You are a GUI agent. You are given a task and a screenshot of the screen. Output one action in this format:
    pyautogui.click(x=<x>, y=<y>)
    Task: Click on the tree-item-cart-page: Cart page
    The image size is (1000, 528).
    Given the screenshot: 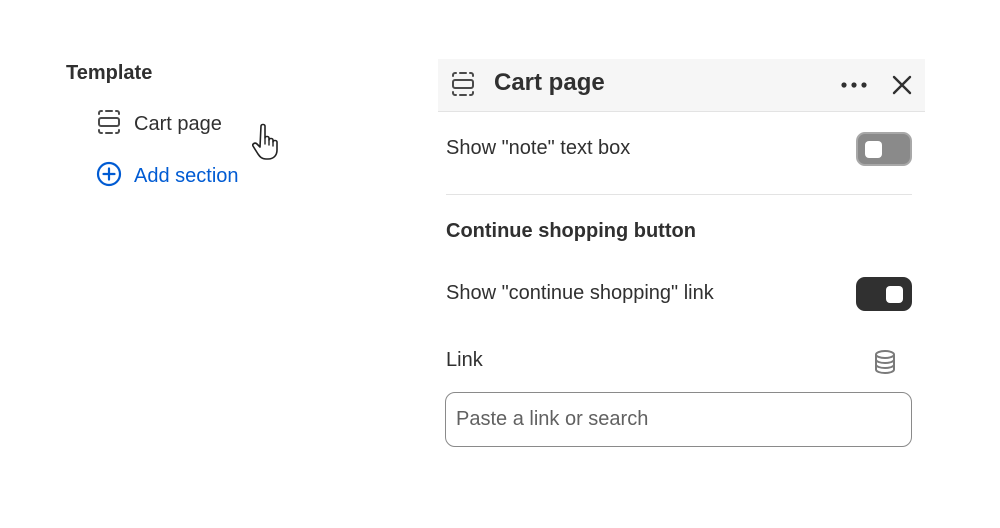 What is the action you would take?
    pyautogui.click(x=159, y=124)
    